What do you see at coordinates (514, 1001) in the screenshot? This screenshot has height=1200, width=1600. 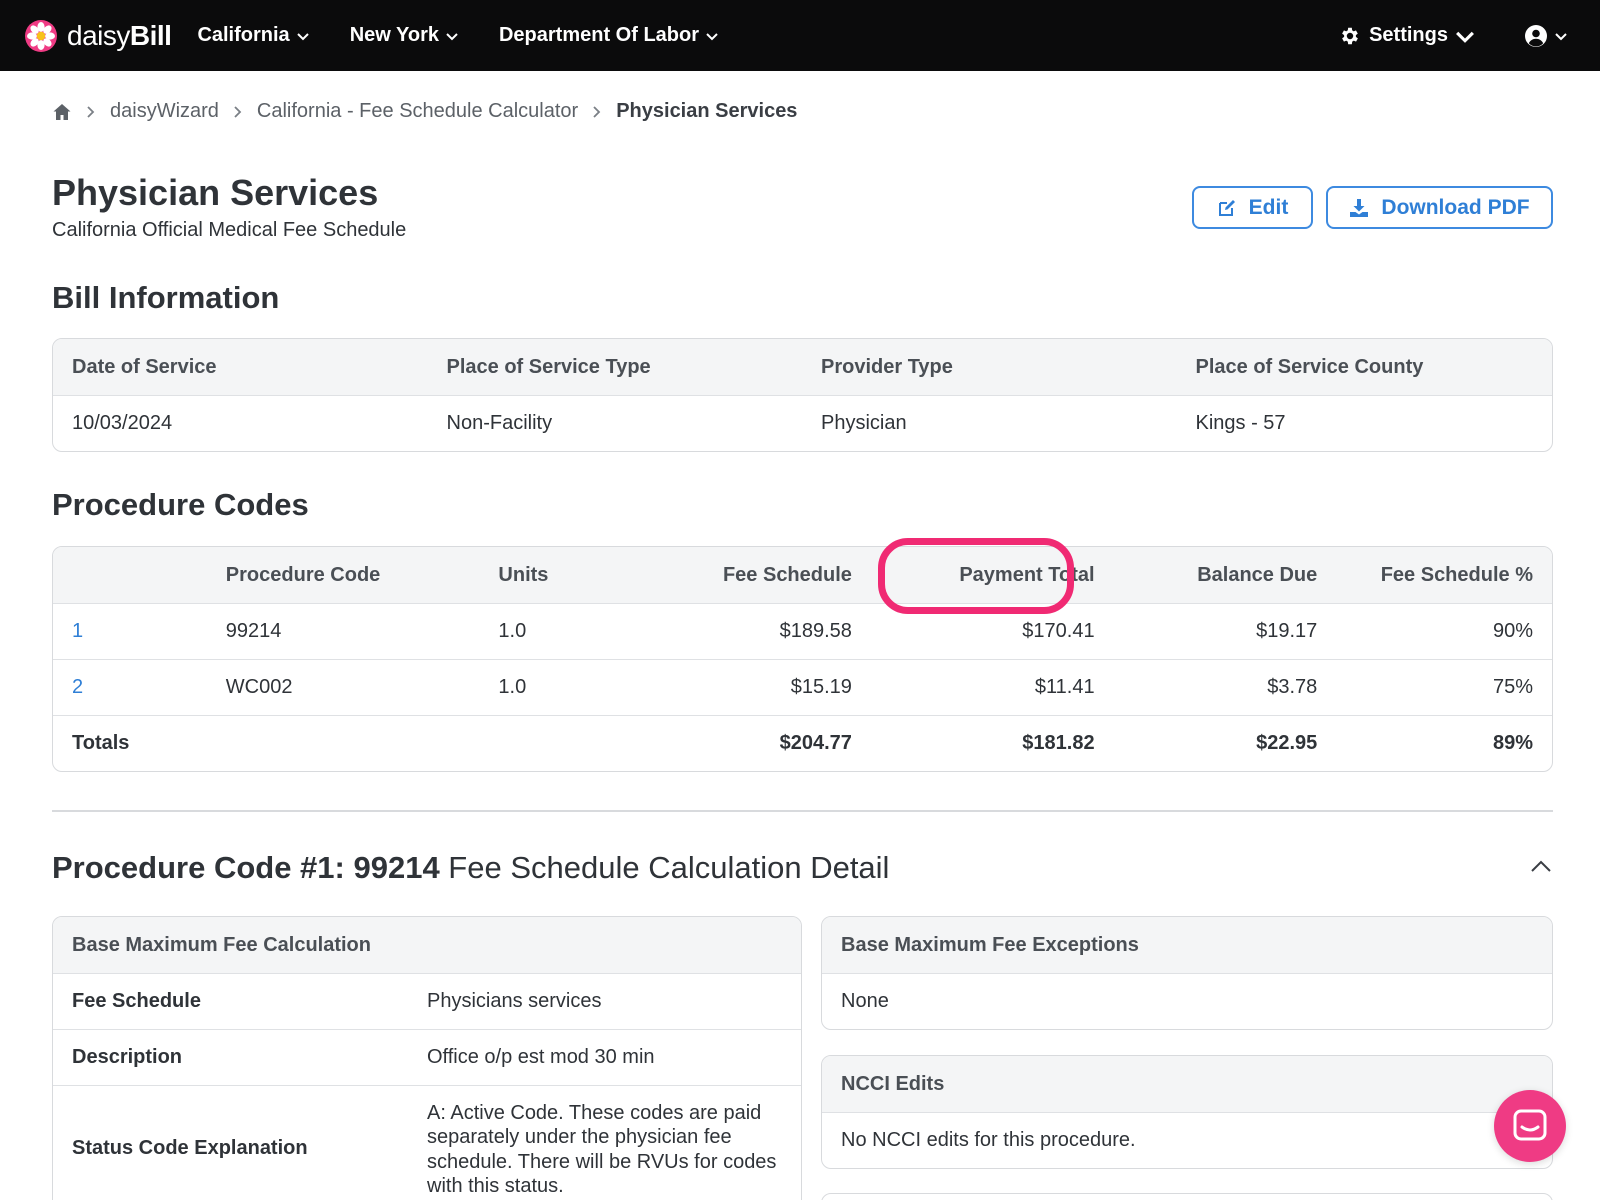 I see `detail-value: Physicians services` at bounding box center [514, 1001].